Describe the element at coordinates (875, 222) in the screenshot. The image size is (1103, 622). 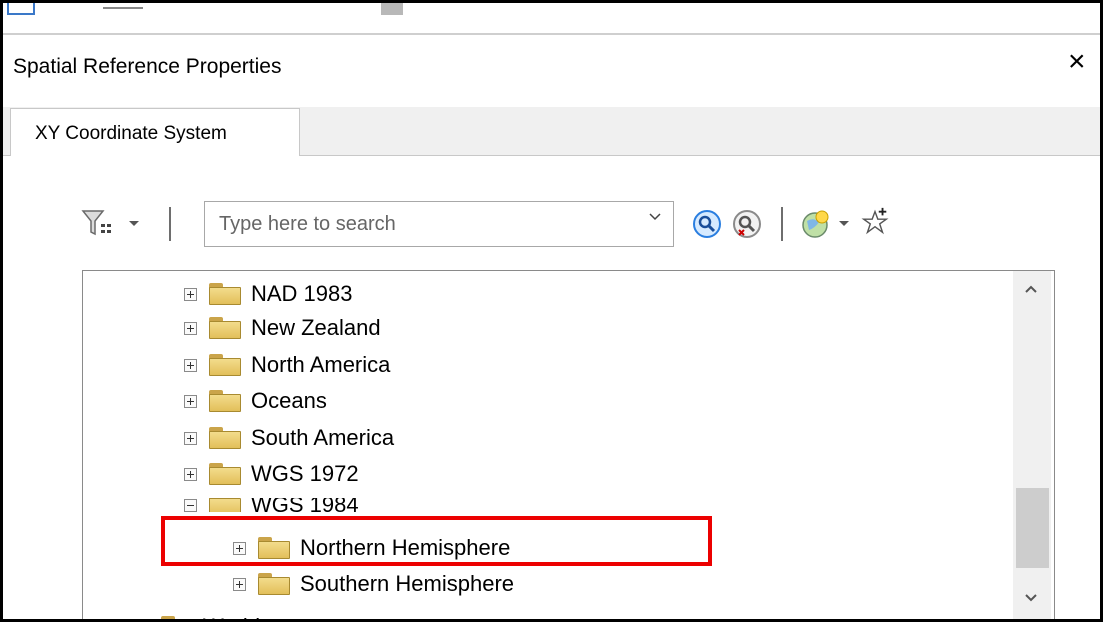
I see `add-favorite-icon` at that location.